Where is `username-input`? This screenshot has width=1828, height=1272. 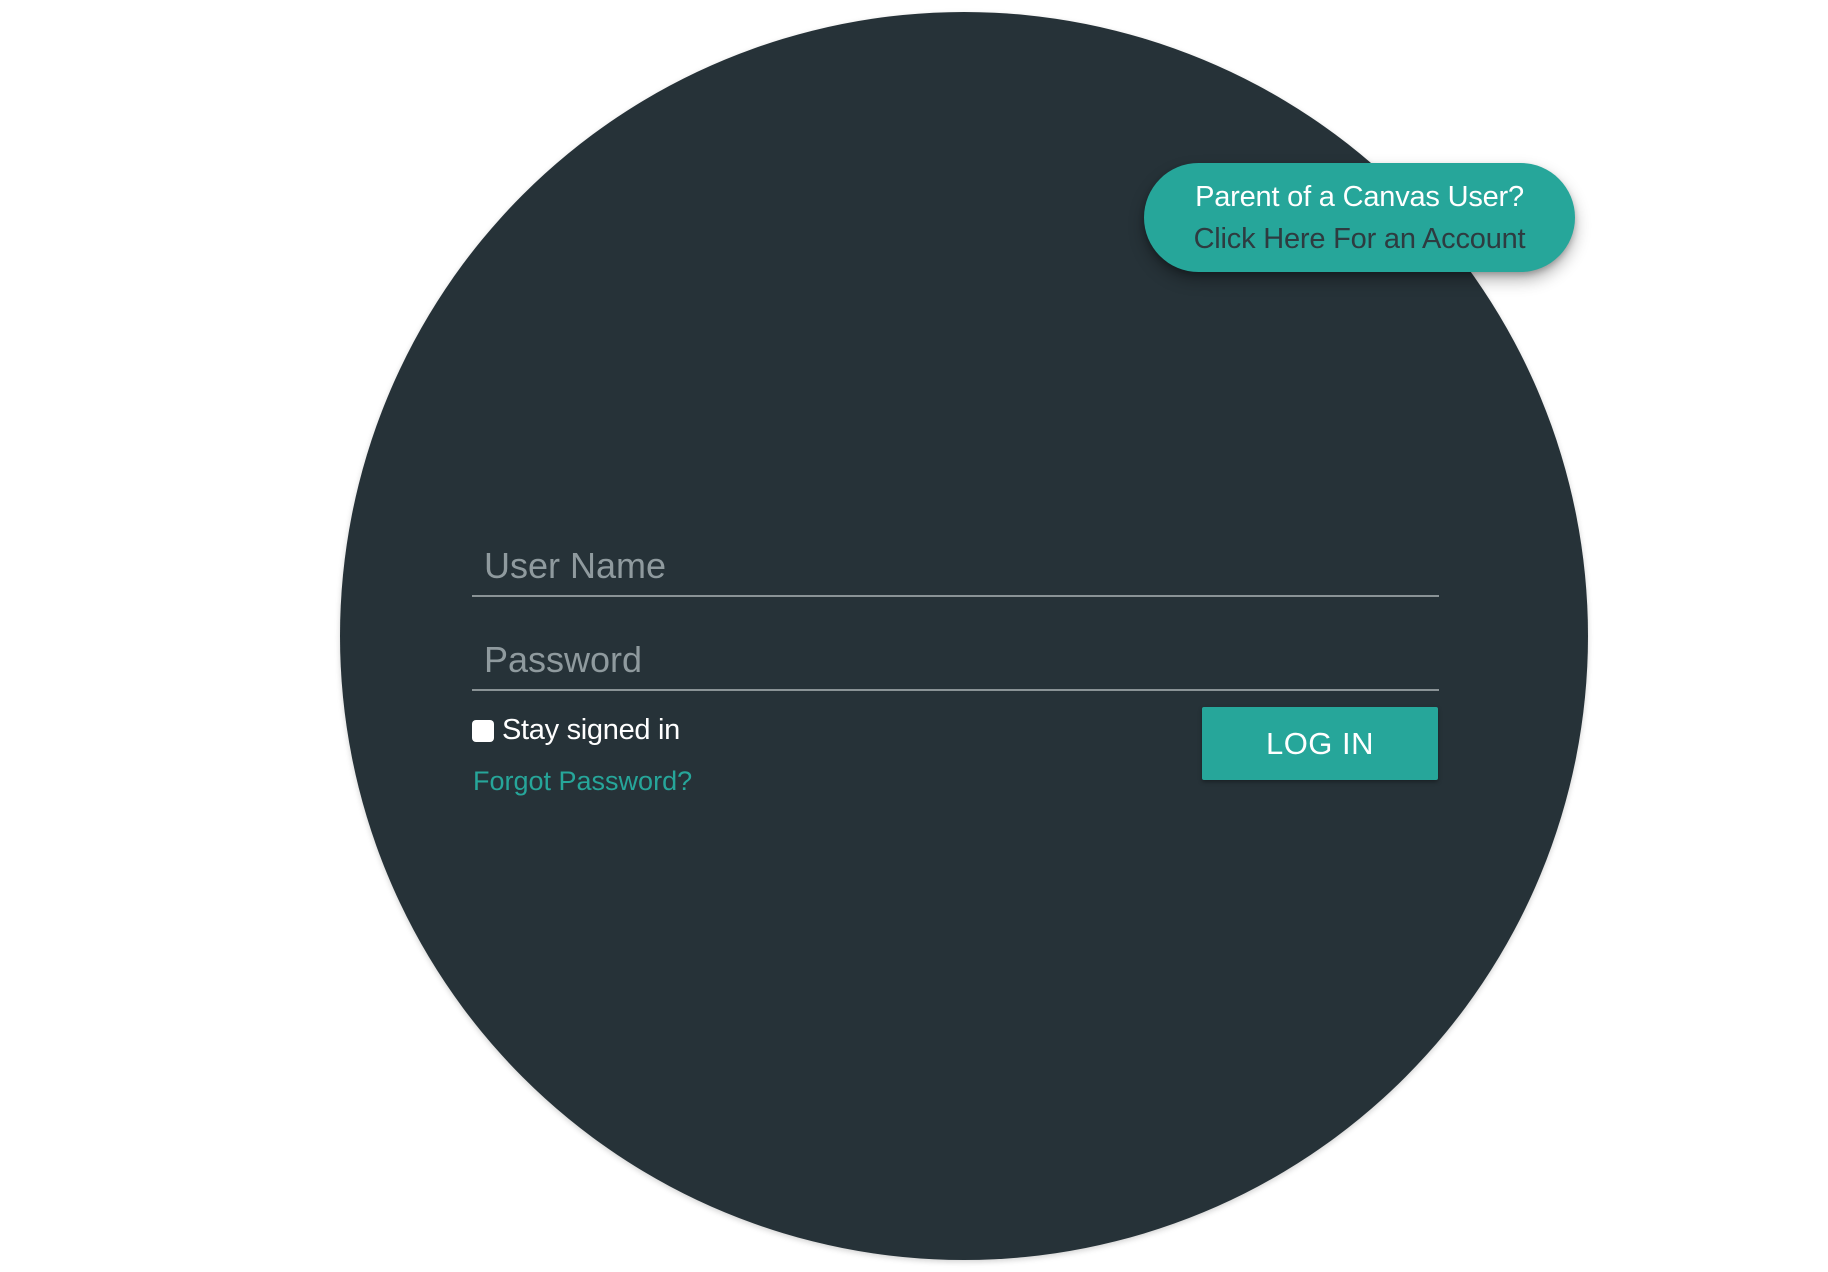
username-input is located at coordinates (955, 566).